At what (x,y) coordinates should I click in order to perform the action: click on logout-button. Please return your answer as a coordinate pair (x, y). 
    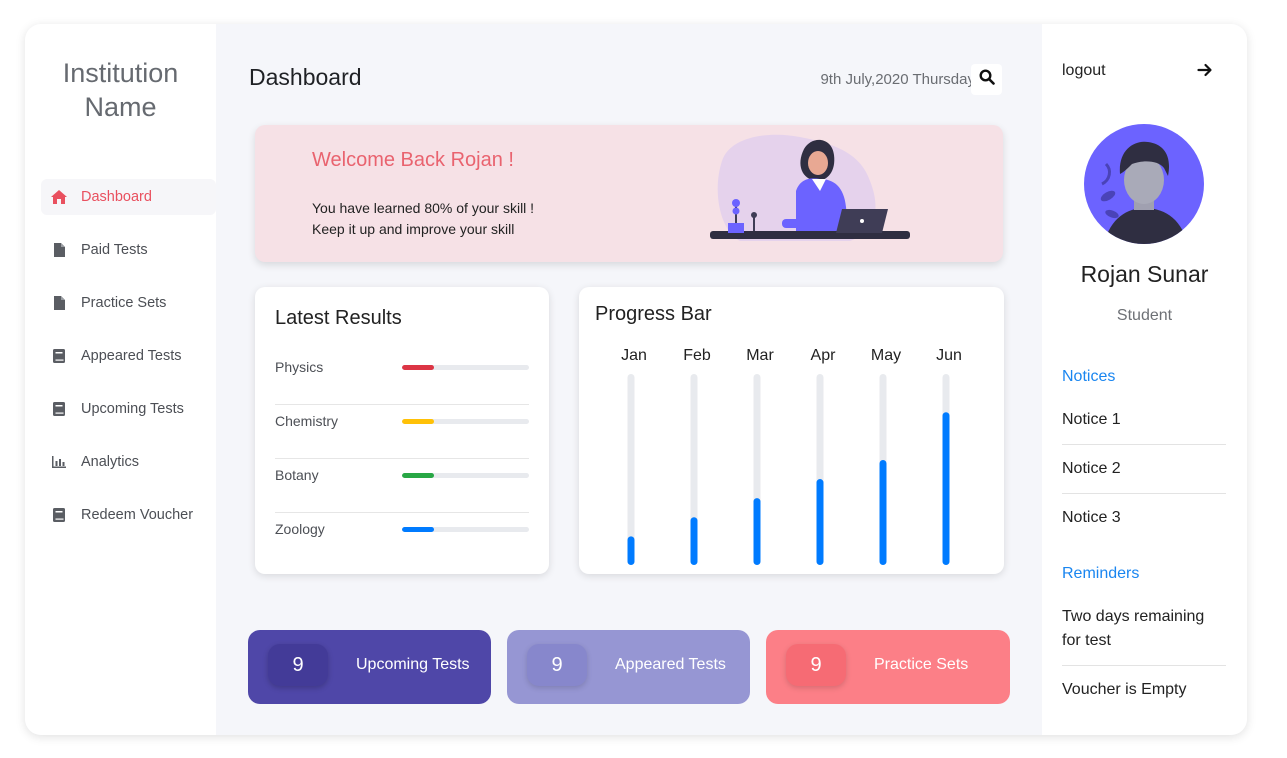
    Looking at the image, I should click on (1205, 72).